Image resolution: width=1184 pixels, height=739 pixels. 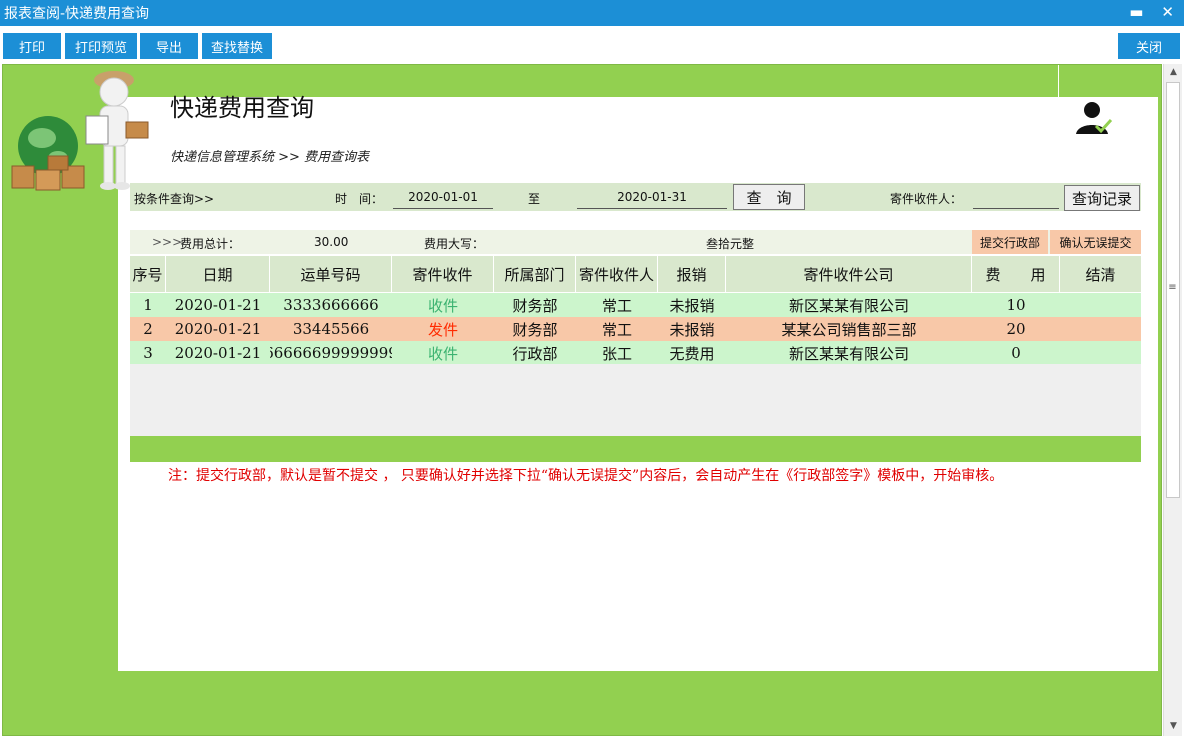 I want to click on to-label: 至, so click(x=534, y=199).